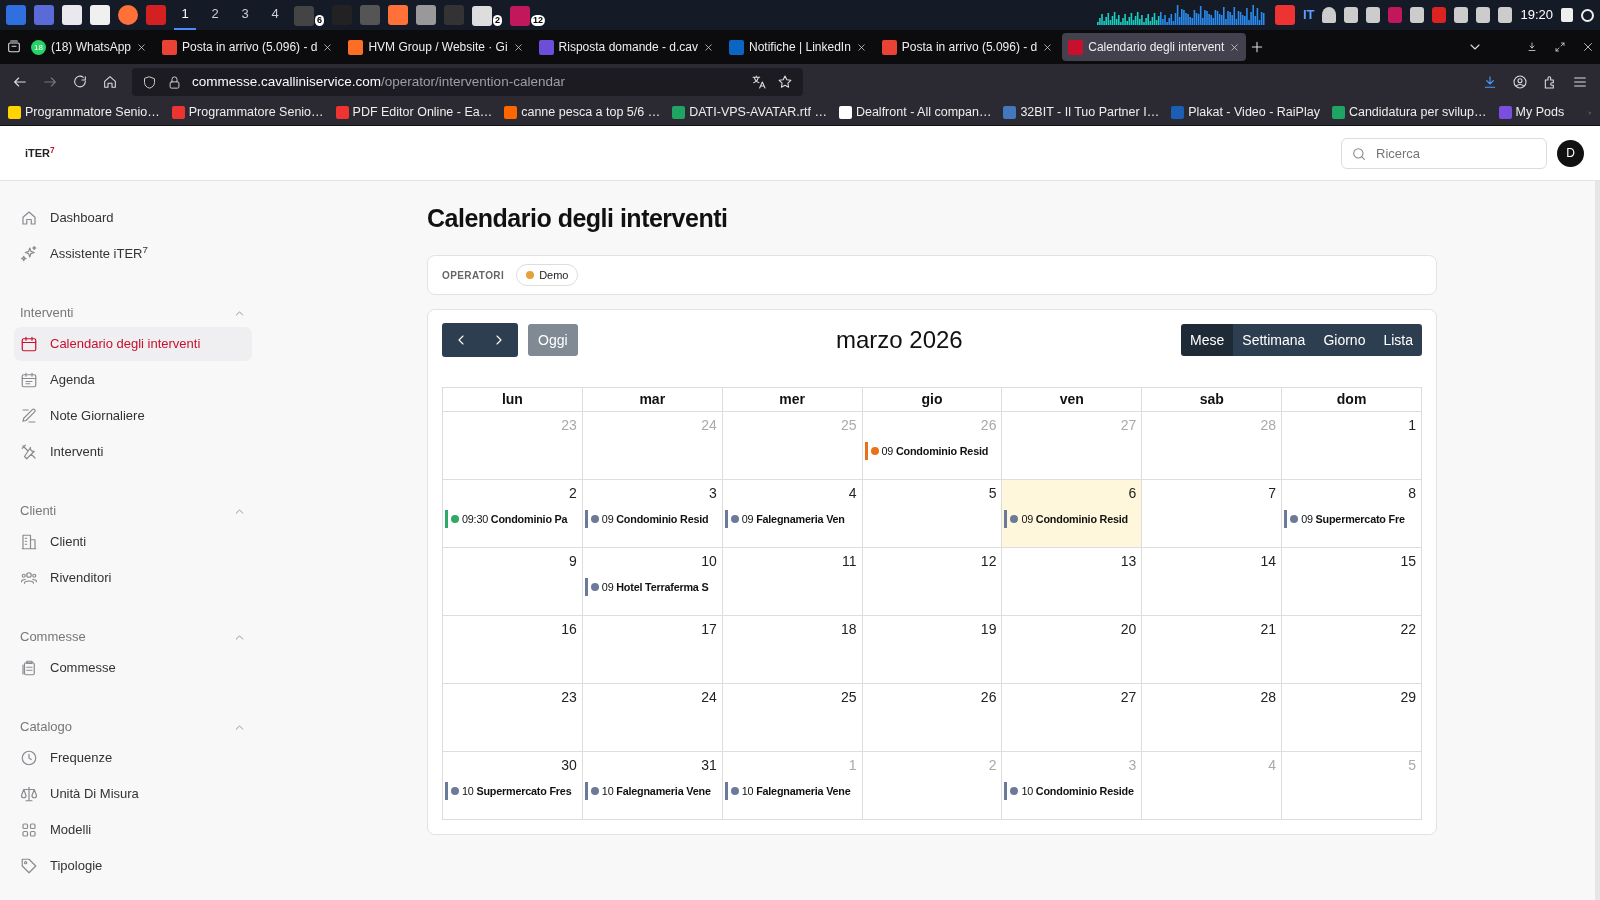 The height and width of the screenshot is (900, 1600). What do you see at coordinates (759, 82) in the screenshot?
I see `translate-icon` at bounding box center [759, 82].